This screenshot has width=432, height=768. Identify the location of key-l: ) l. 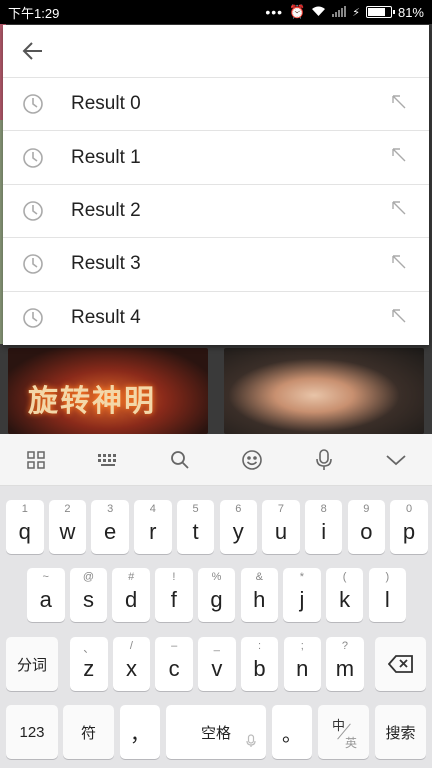
(387, 595).